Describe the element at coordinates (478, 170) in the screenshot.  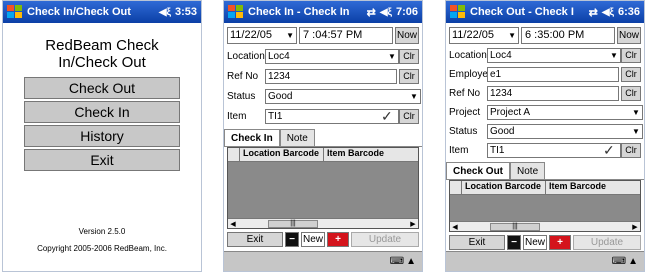
I see `tab-check-out: Check Out` at that location.